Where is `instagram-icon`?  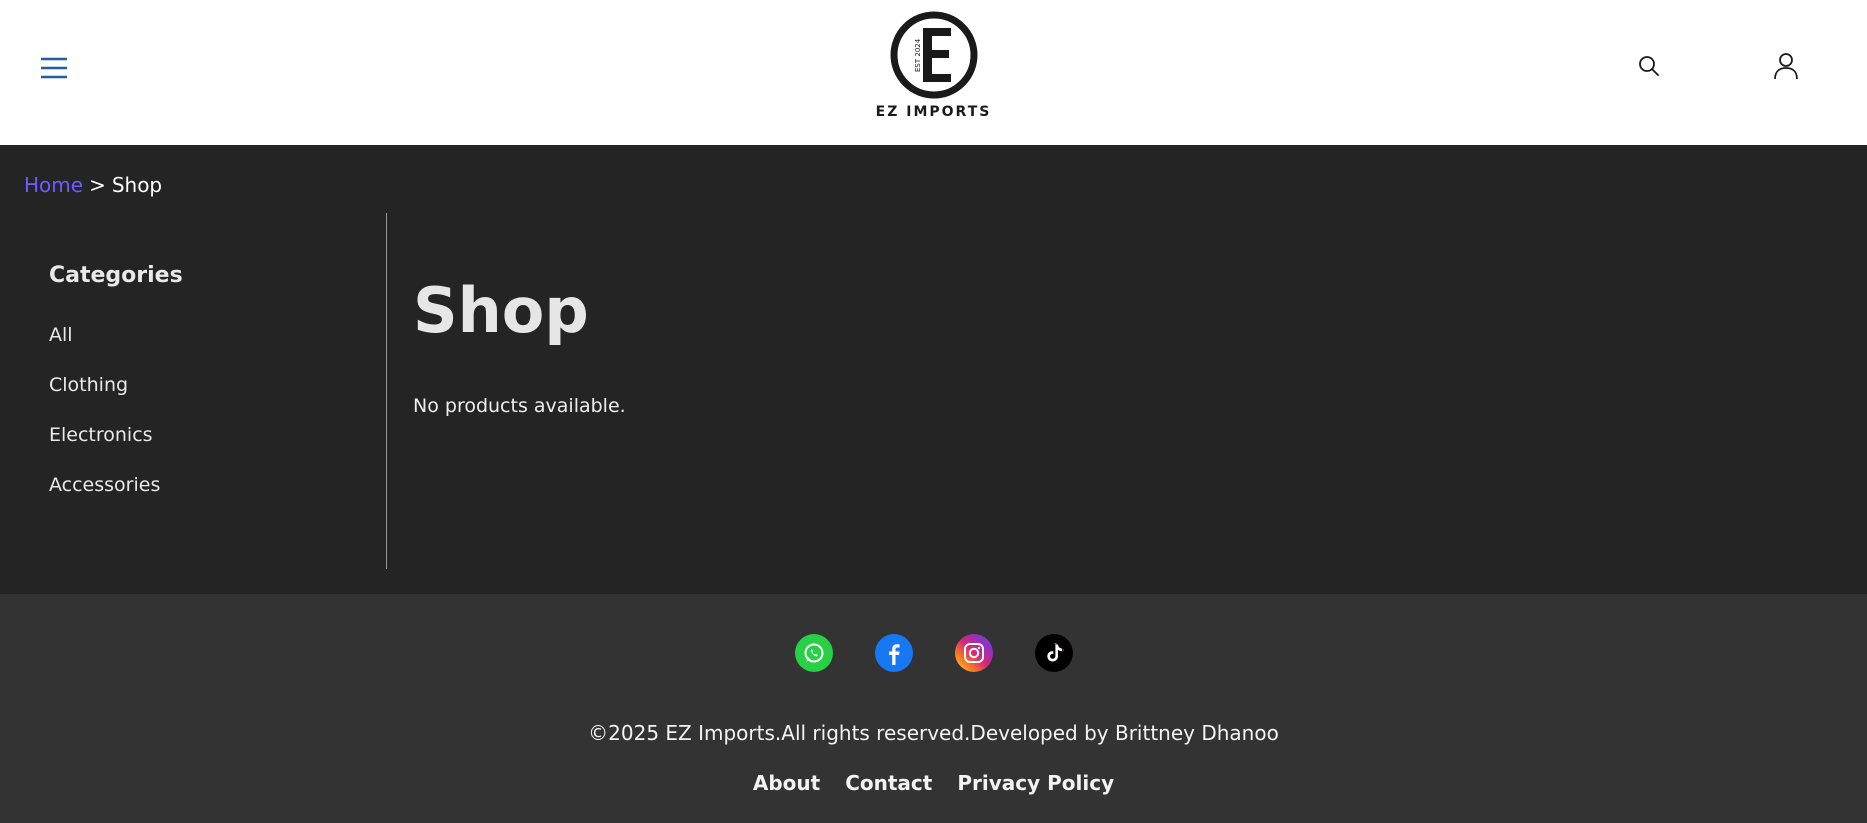
instagram-icon is located at coordinates (973, 653).